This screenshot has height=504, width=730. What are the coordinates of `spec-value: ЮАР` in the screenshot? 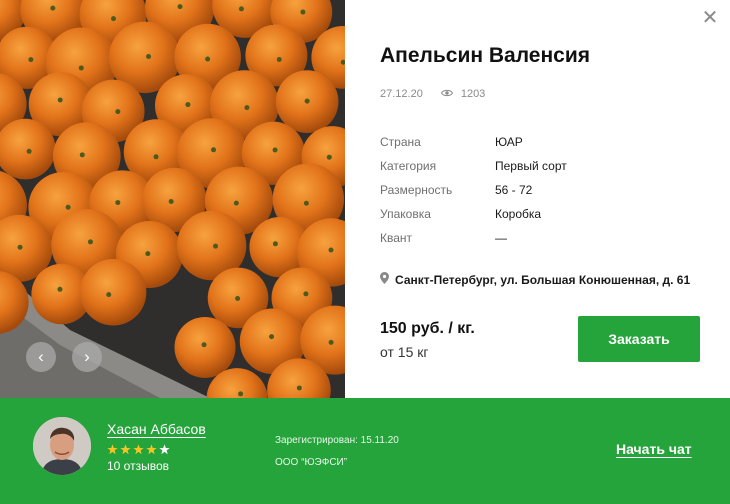 It's located at (509, 142).